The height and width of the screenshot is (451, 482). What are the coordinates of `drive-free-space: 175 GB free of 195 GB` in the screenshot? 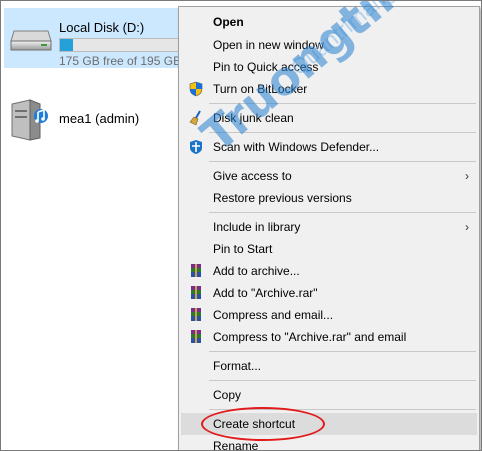 It's located at (120, 61).